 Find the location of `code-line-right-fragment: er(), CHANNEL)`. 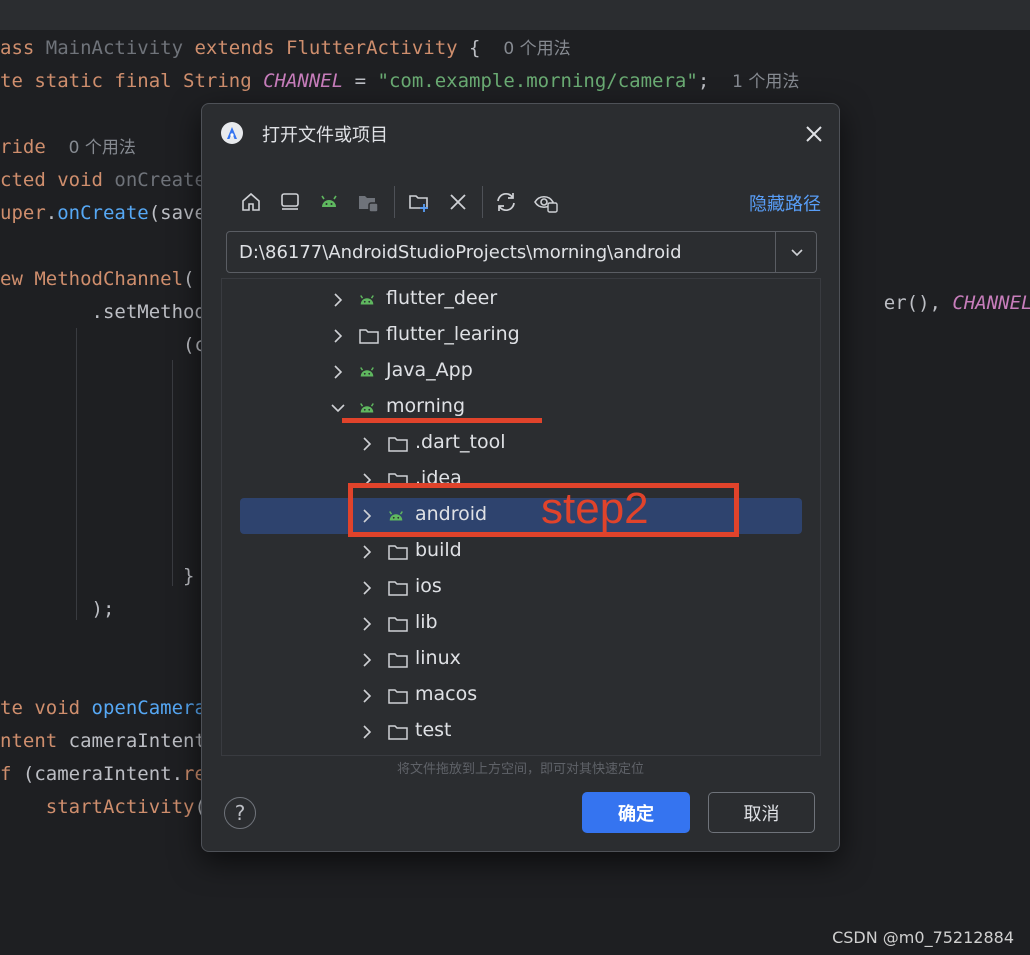

code-line-right-fragment: er(), CHANNEL) is located at coordinates (956, 303).